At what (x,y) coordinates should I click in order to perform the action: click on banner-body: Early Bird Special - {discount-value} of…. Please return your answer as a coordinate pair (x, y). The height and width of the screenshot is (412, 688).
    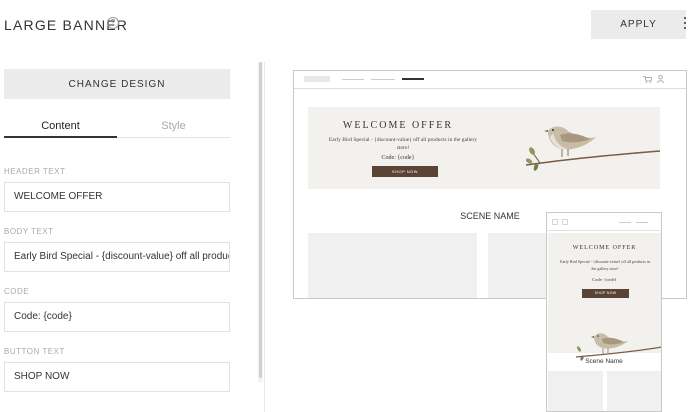
    Looking at the image, I should click on (403, 144).